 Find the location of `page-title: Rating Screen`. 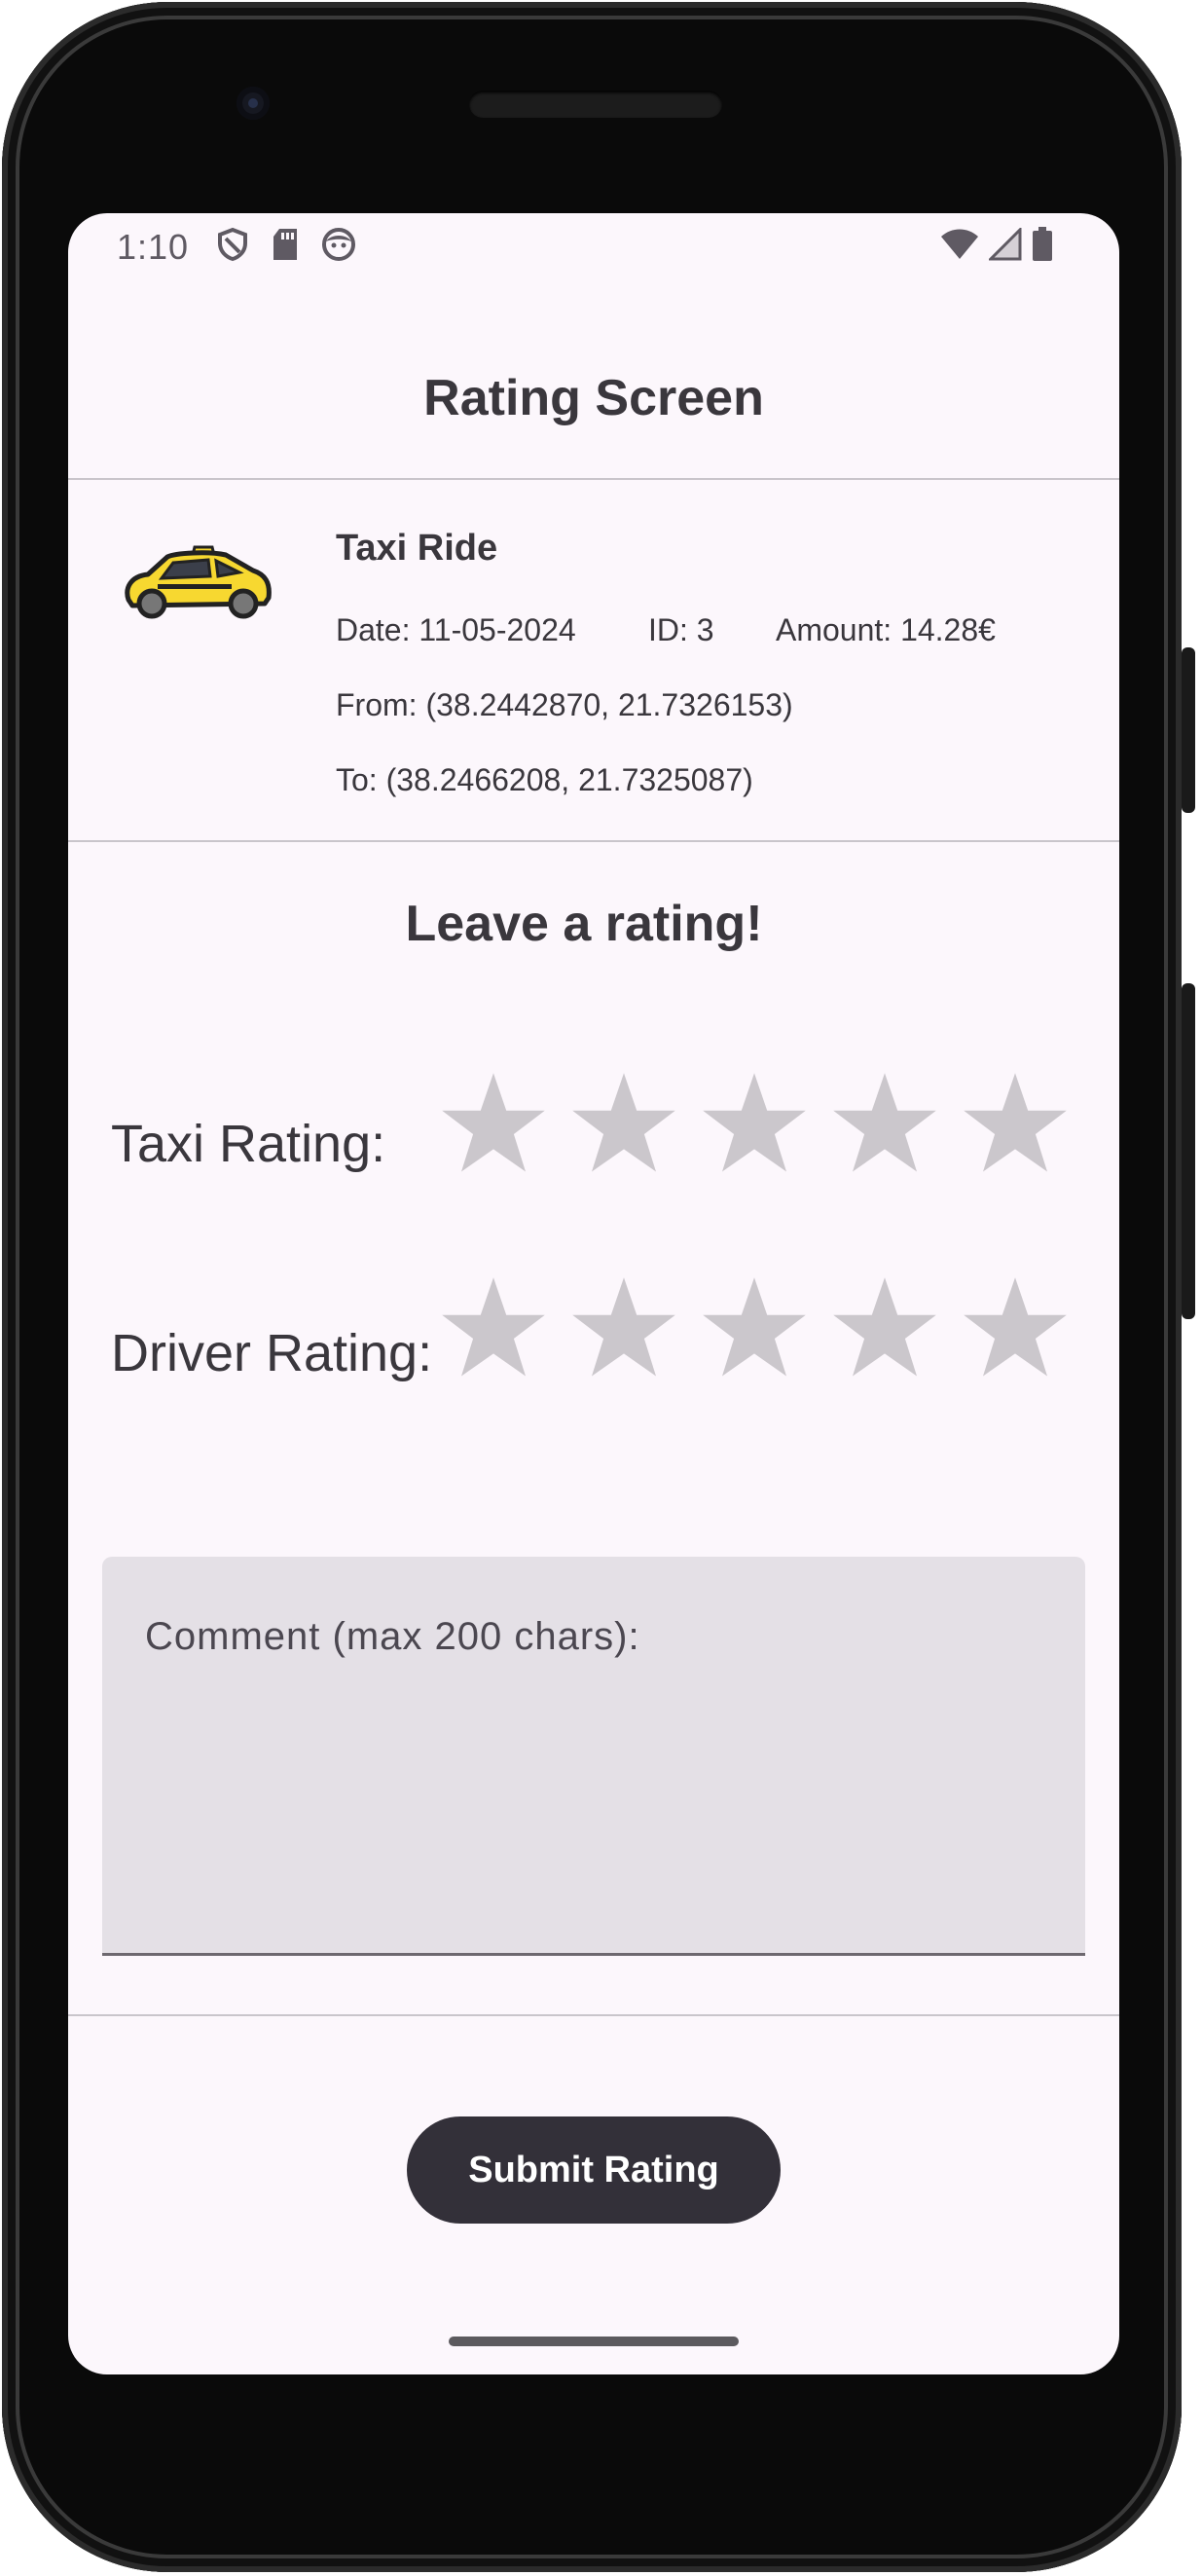

page-title: Rating Screen is located at coordinates (593, 398).